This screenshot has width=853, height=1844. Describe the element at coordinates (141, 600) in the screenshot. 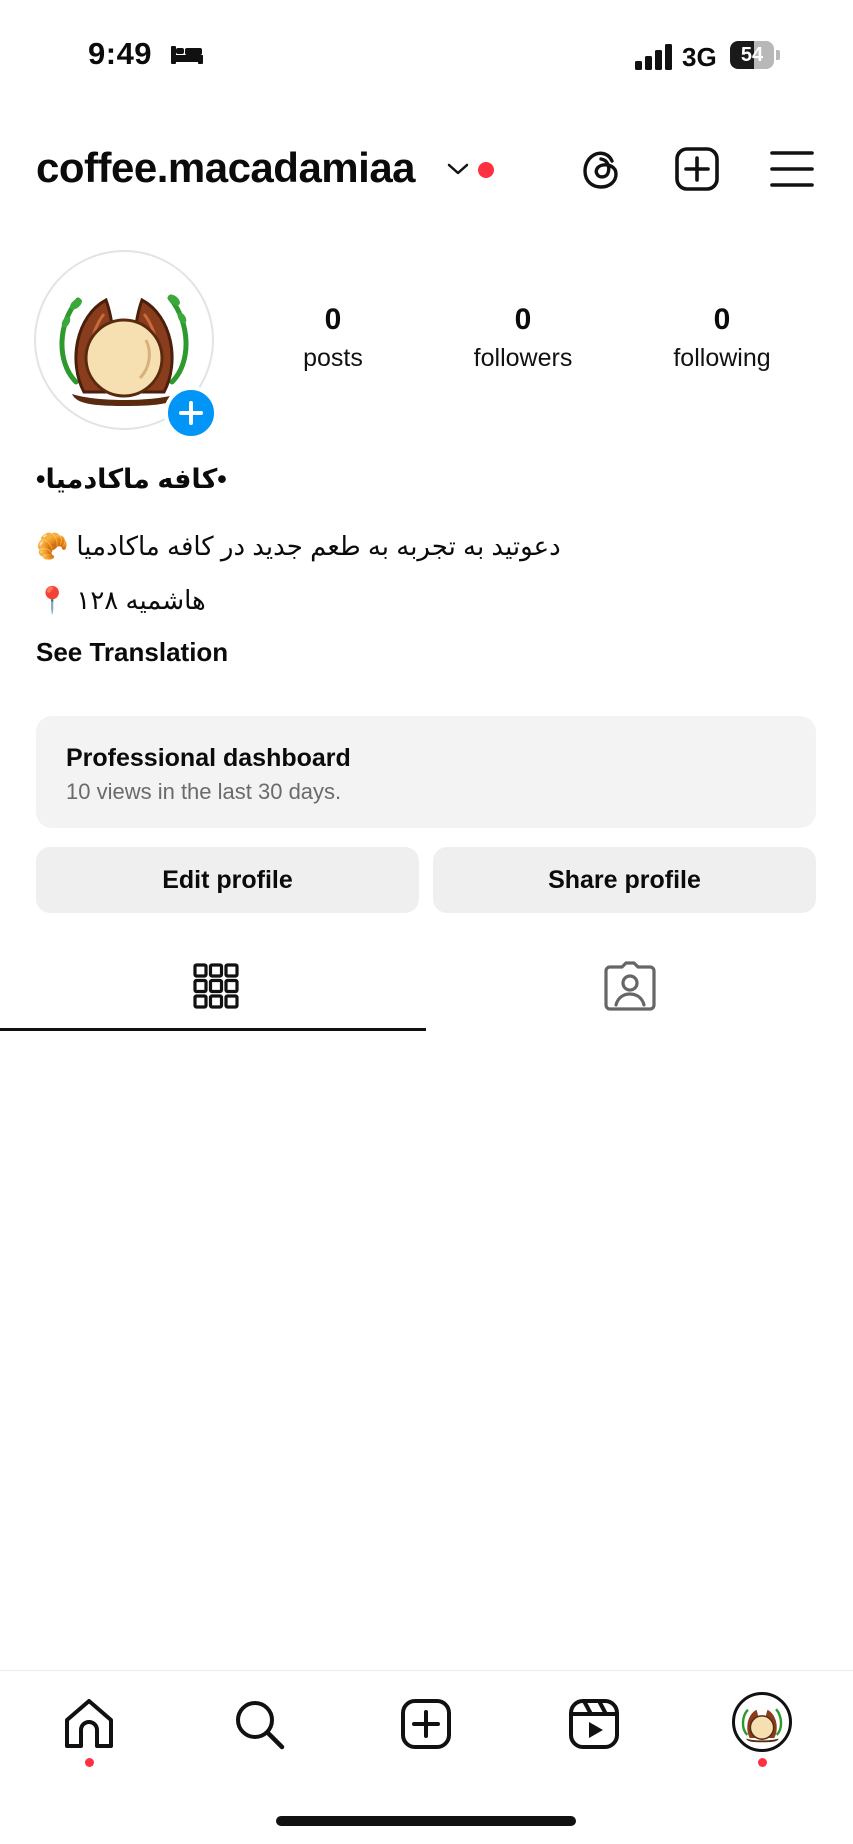

I see `bio-location-text: هاشمیه ۱۲۸` at that location.